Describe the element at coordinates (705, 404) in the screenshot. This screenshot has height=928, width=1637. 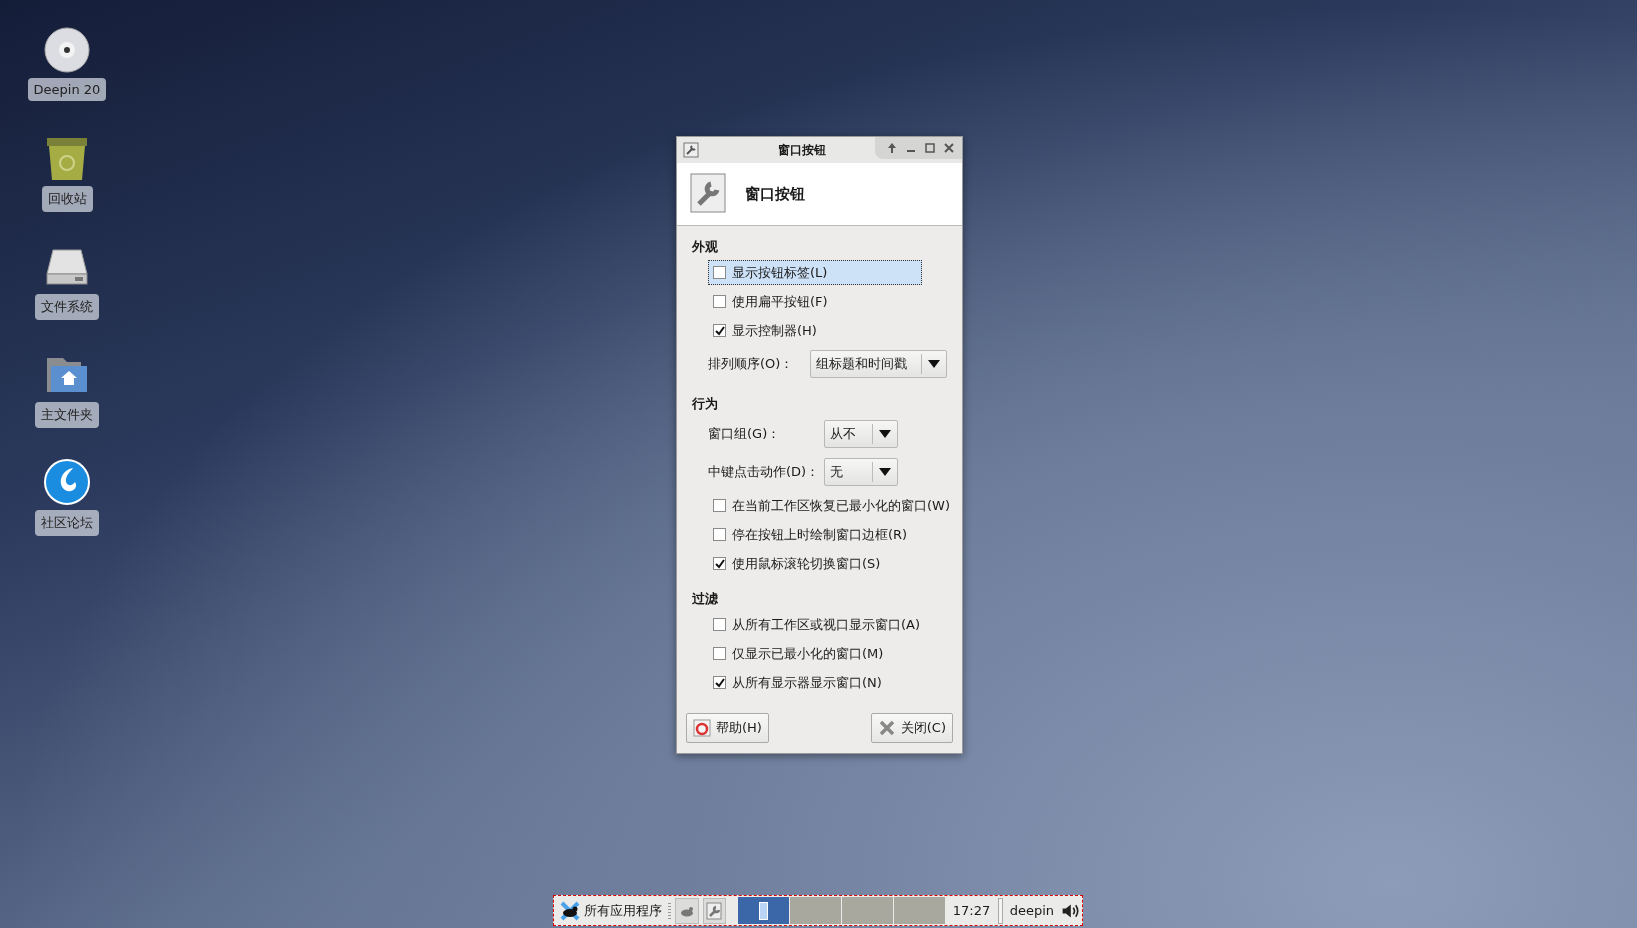
I see `section-heading: 行为` at that location.